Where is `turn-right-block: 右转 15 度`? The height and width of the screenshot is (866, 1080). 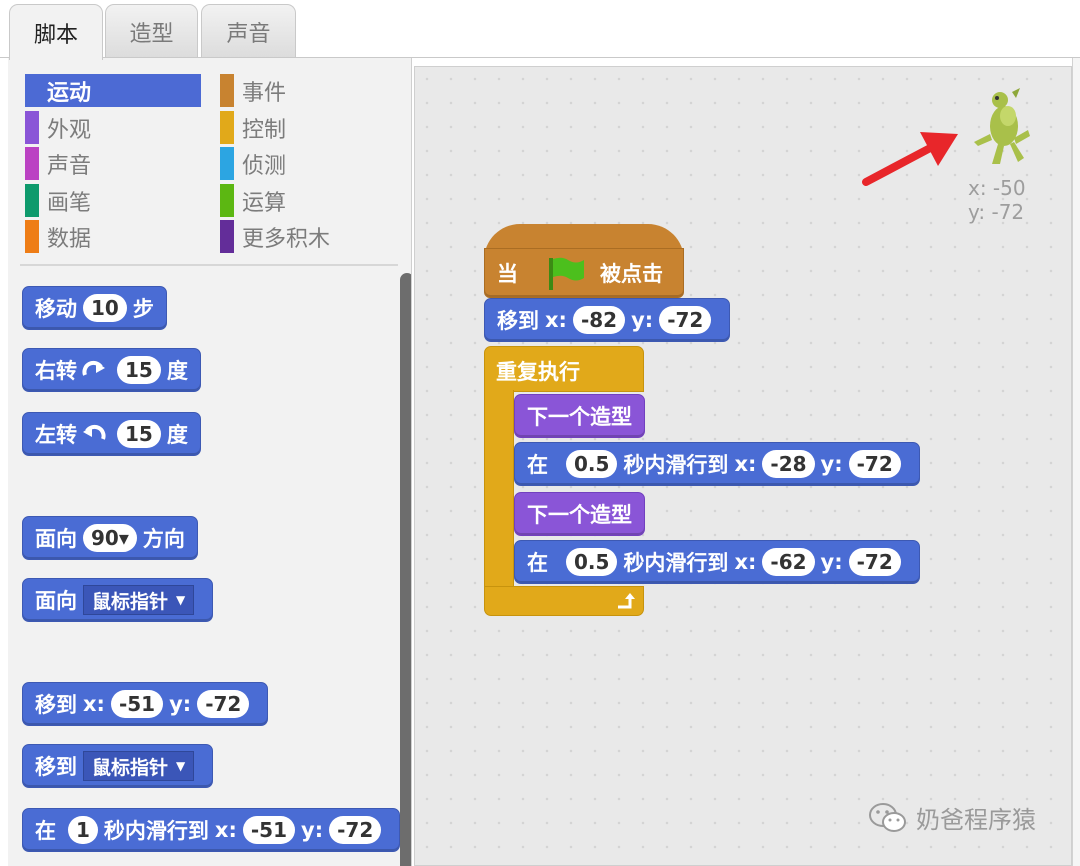
turn-right-block: 右转 15 度 is located at coordinates (111, 370).